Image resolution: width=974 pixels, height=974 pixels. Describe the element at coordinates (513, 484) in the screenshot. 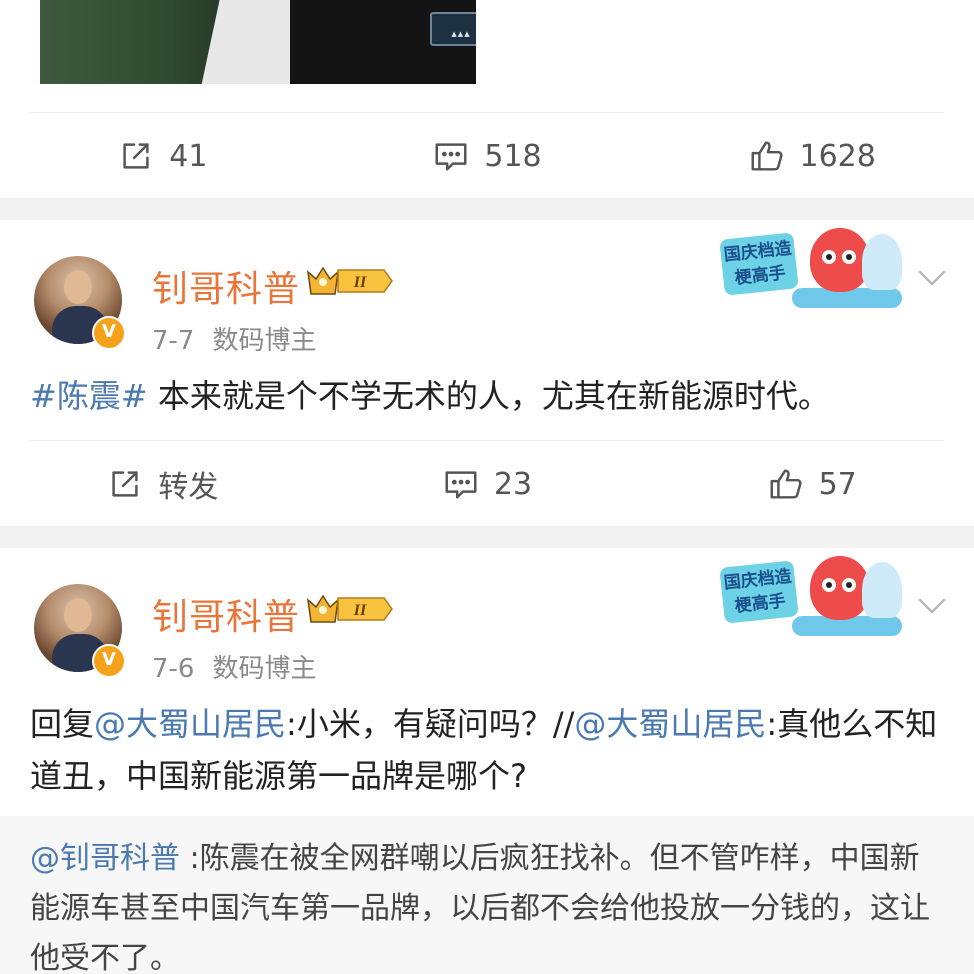

I see `comment-count: 23` at that location.